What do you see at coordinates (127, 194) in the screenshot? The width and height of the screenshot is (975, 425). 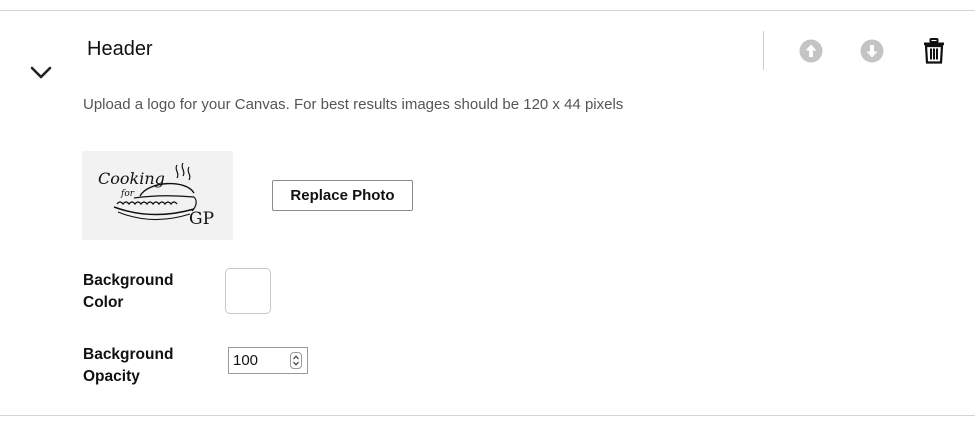 I see `logo-text-for: for` at bounding box center [127, 194].